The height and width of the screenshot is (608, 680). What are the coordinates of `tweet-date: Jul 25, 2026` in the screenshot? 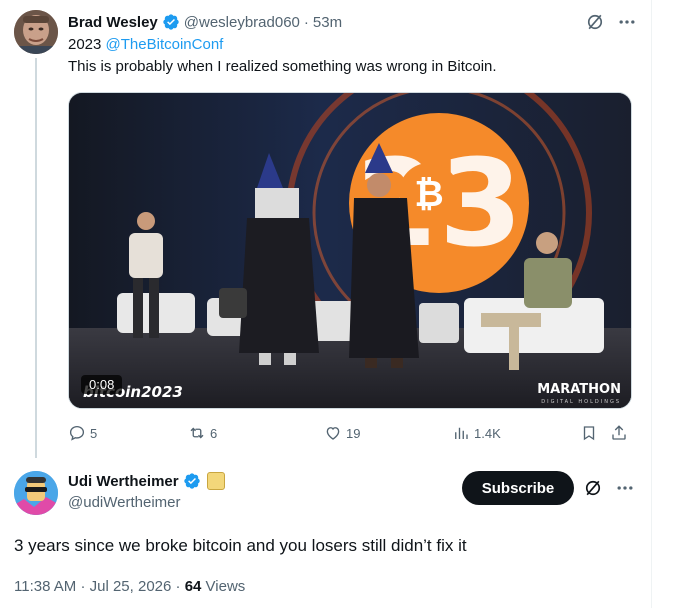 It's located at (131, 586).